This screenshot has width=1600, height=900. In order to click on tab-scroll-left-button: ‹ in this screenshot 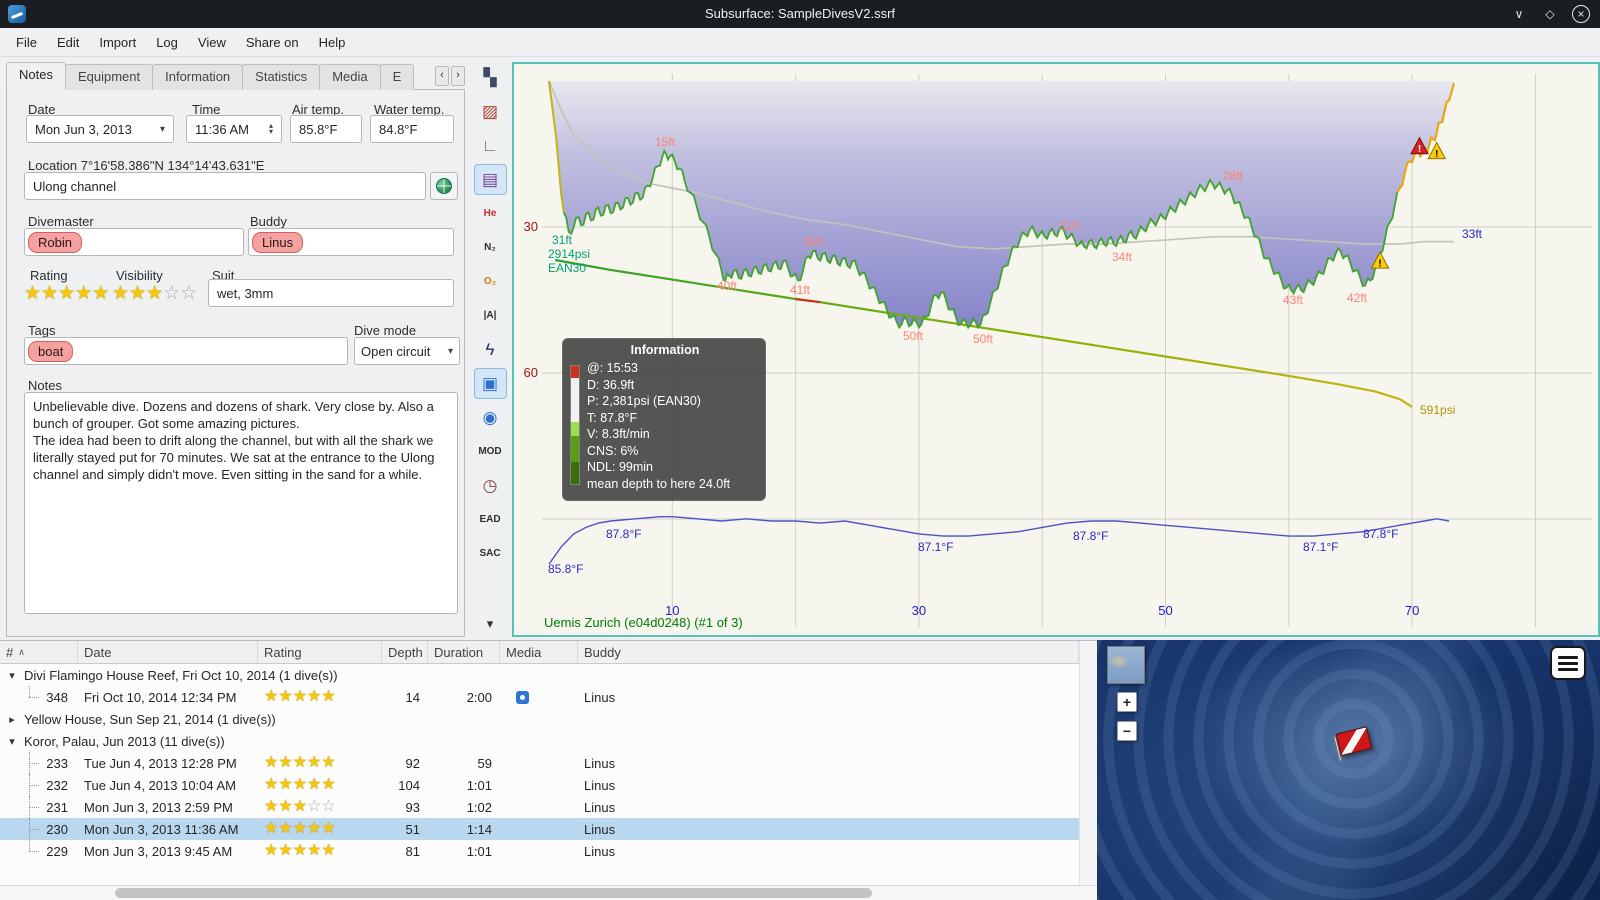, I will do `click(442, 76)`.